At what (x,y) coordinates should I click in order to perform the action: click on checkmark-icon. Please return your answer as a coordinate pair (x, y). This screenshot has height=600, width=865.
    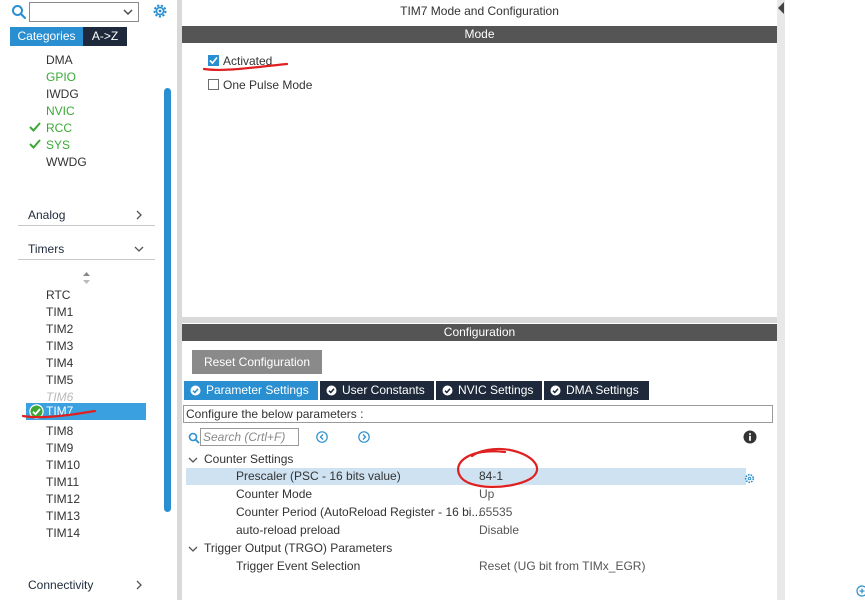
    Looking at the image, I should click on (213, 60).